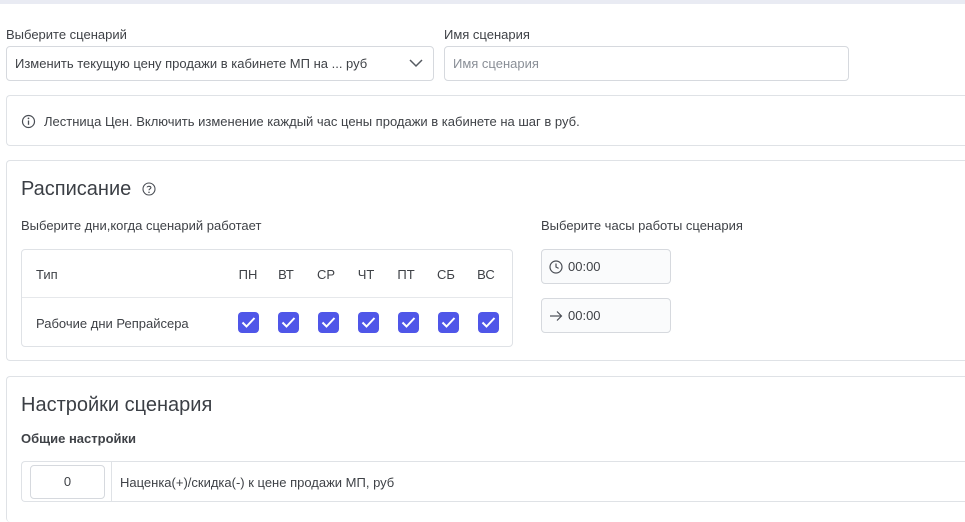  Describe the element at coordinates (556, 267) in the screenshot. I see `clock-icon` at that location.